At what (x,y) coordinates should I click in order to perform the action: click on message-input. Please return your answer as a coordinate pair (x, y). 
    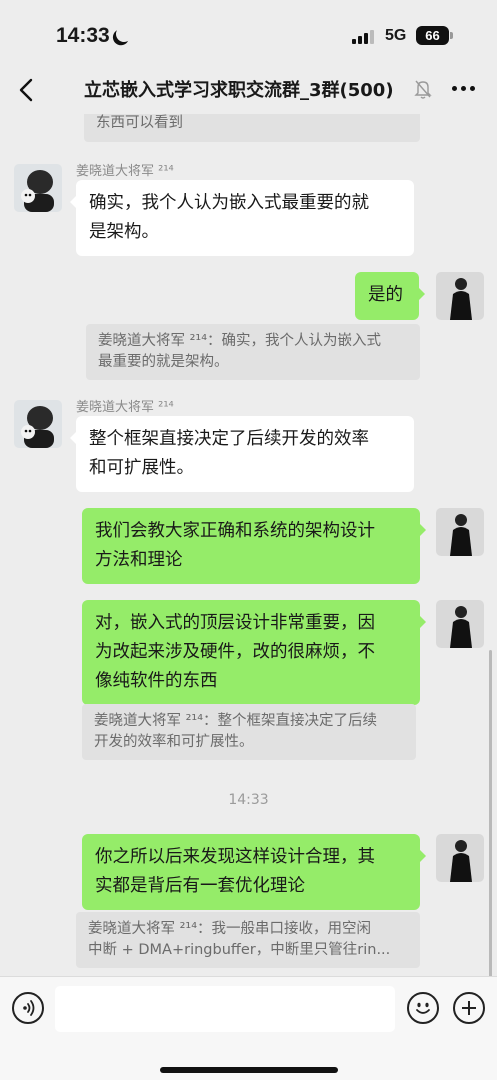
    Looking at the image, I should click on (225, 1009).